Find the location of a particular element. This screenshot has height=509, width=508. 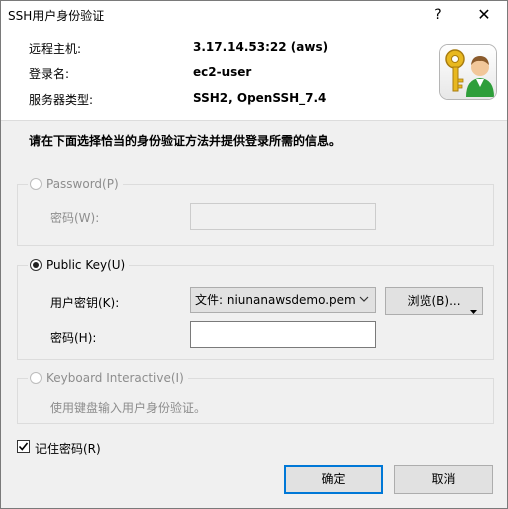

window-title: SSH用户身份验证 is located at coordinates (56, 16).